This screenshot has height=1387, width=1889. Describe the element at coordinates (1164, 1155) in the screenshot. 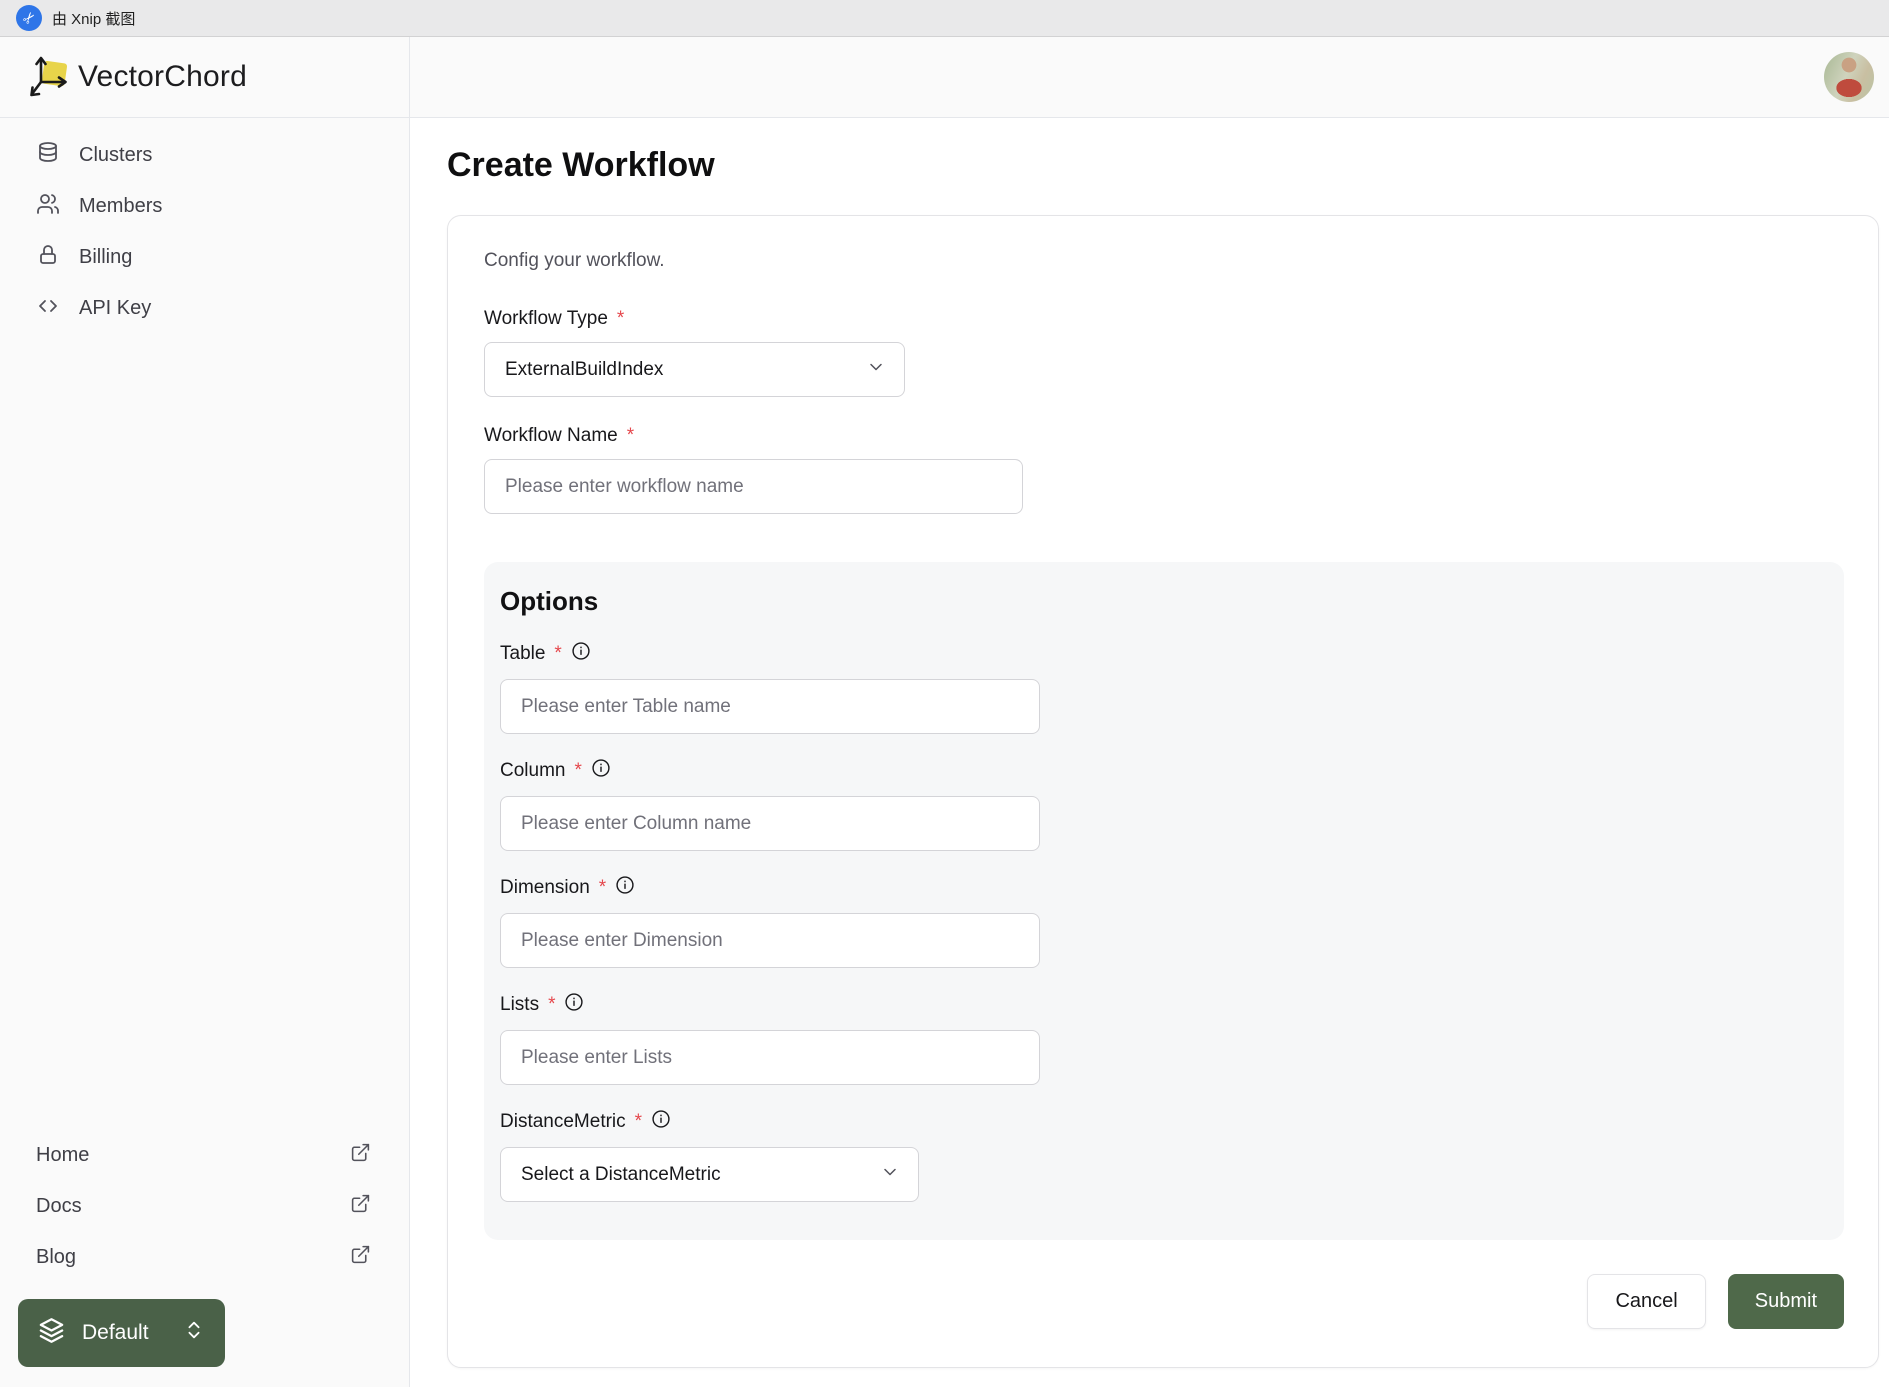

I see `distance-metric-field: DistanceMetric * Select a DistanceMetric` at that location.